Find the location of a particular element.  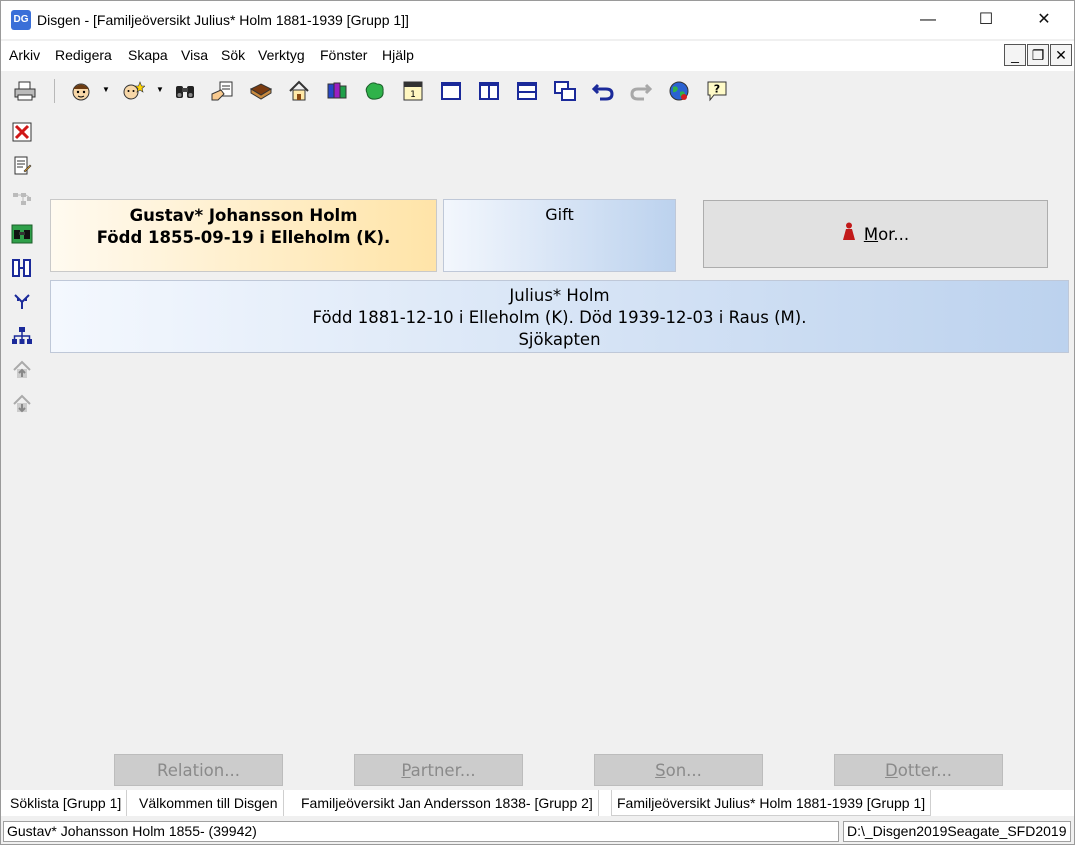

menu-hjalp: Hjälp is located at coordinates (398, 55).